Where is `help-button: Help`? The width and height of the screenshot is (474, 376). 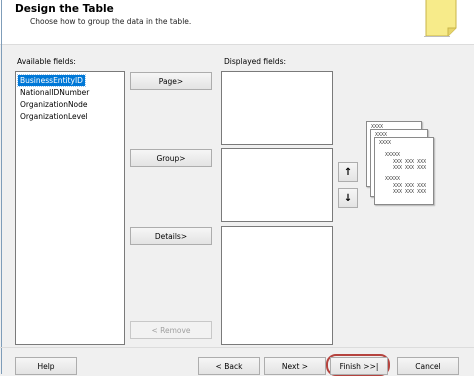 help-button: Help is located at coordinates (46, 366).